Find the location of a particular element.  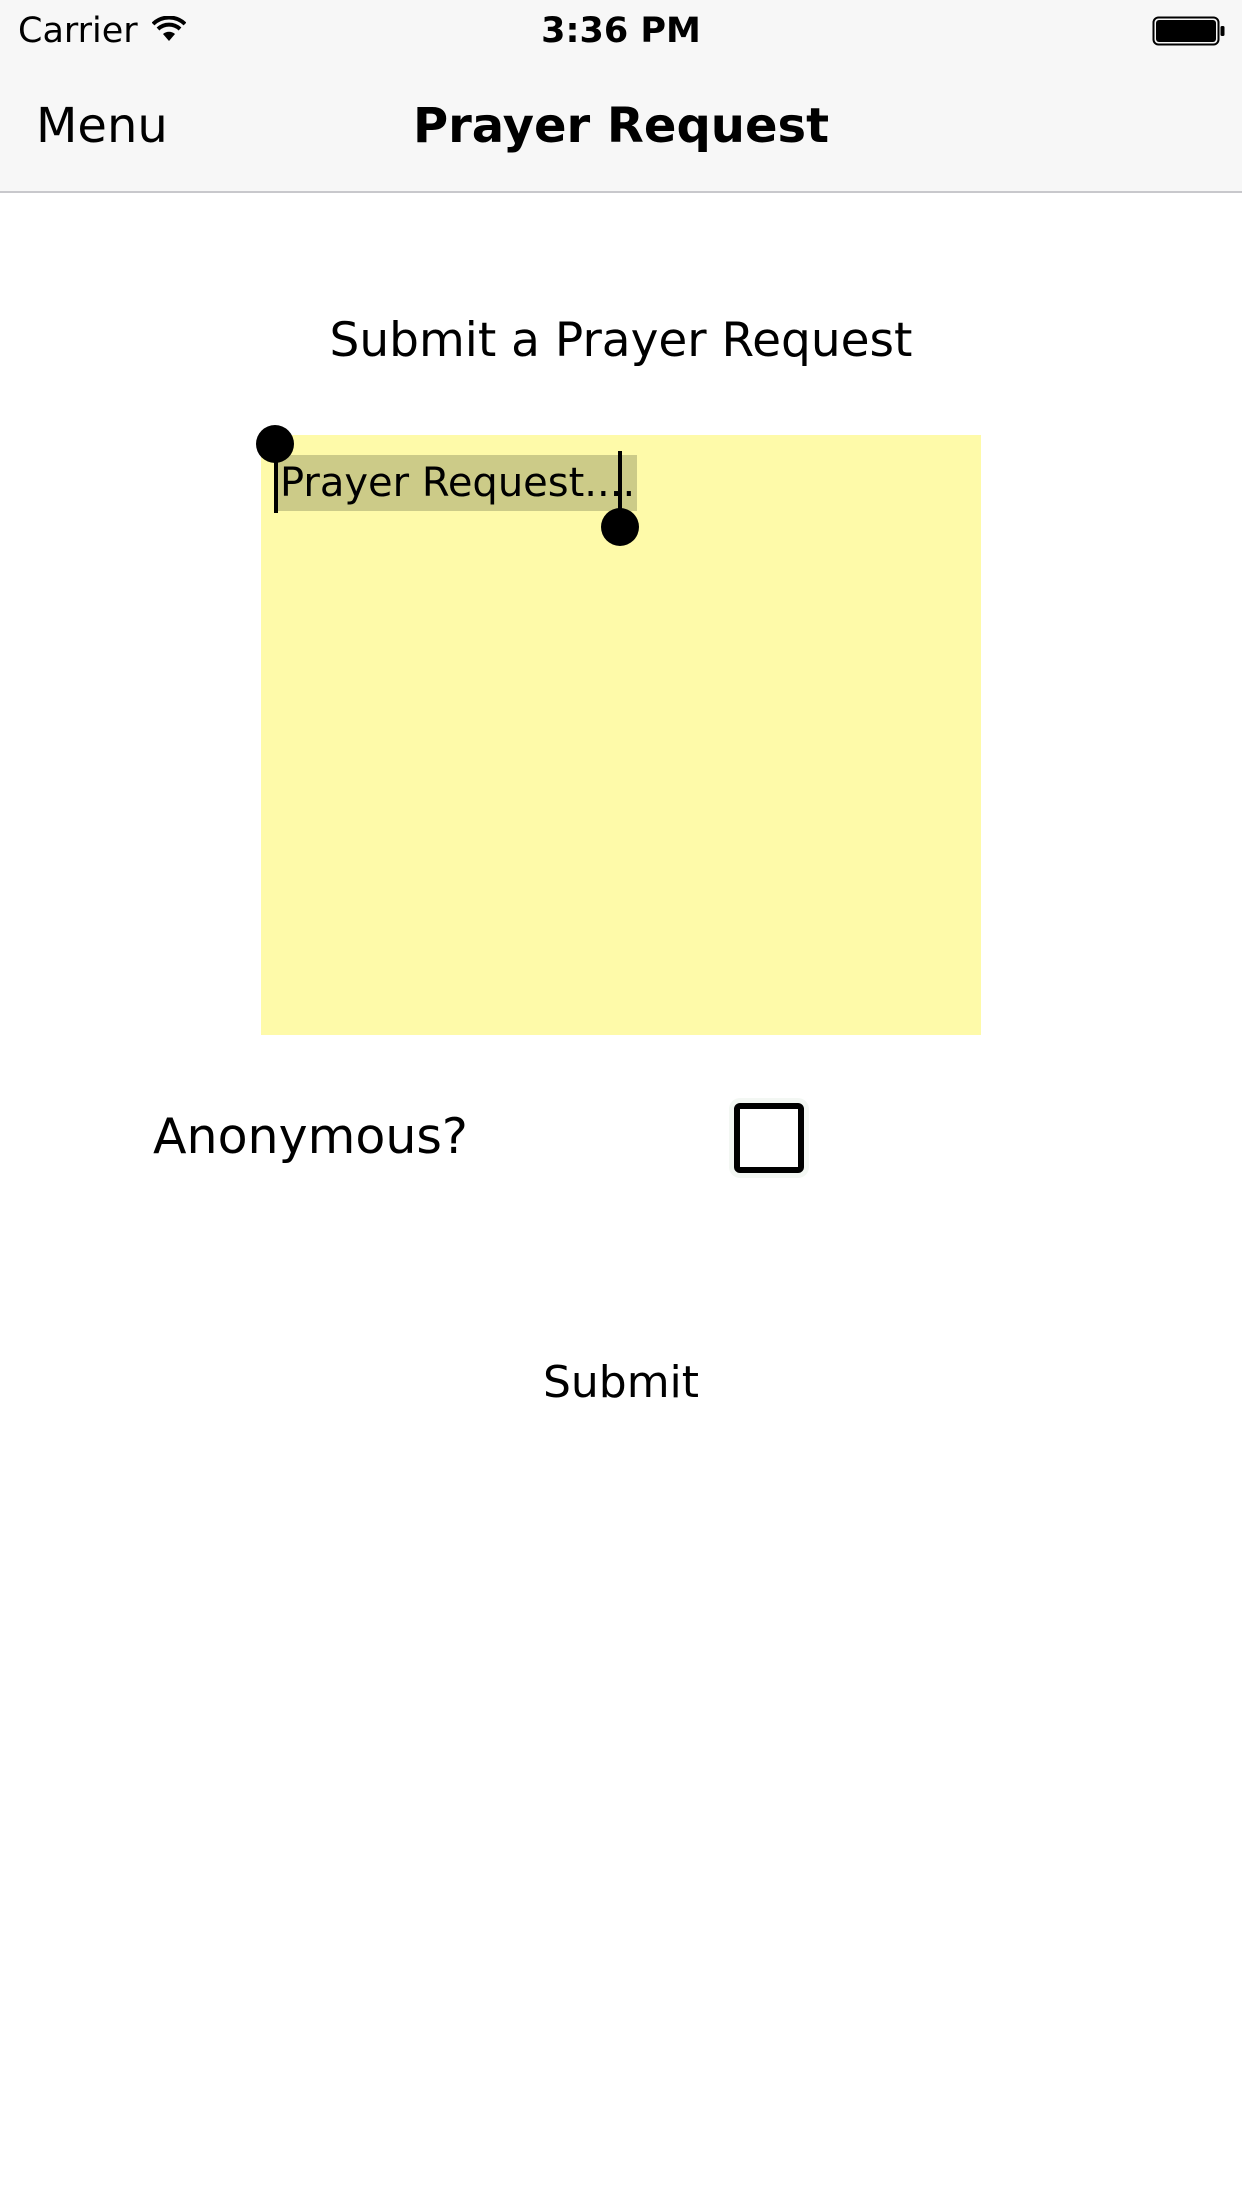

form-heading: Submit a Prayer Request is located at coordinates (621, 340).